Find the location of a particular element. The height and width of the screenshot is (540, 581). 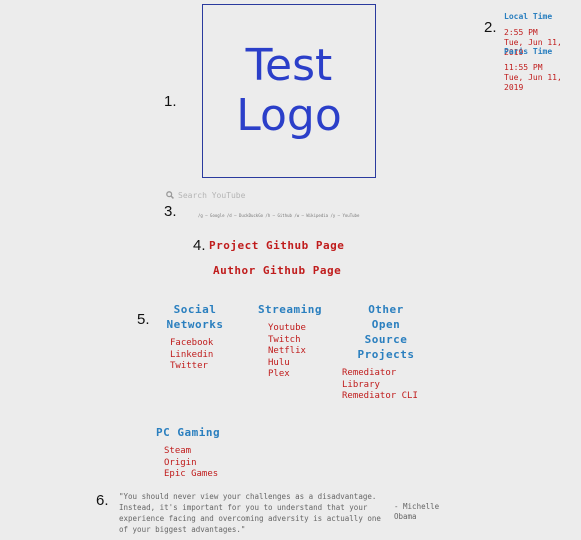

category-title: Streaming is located at coordinates (290, 309).